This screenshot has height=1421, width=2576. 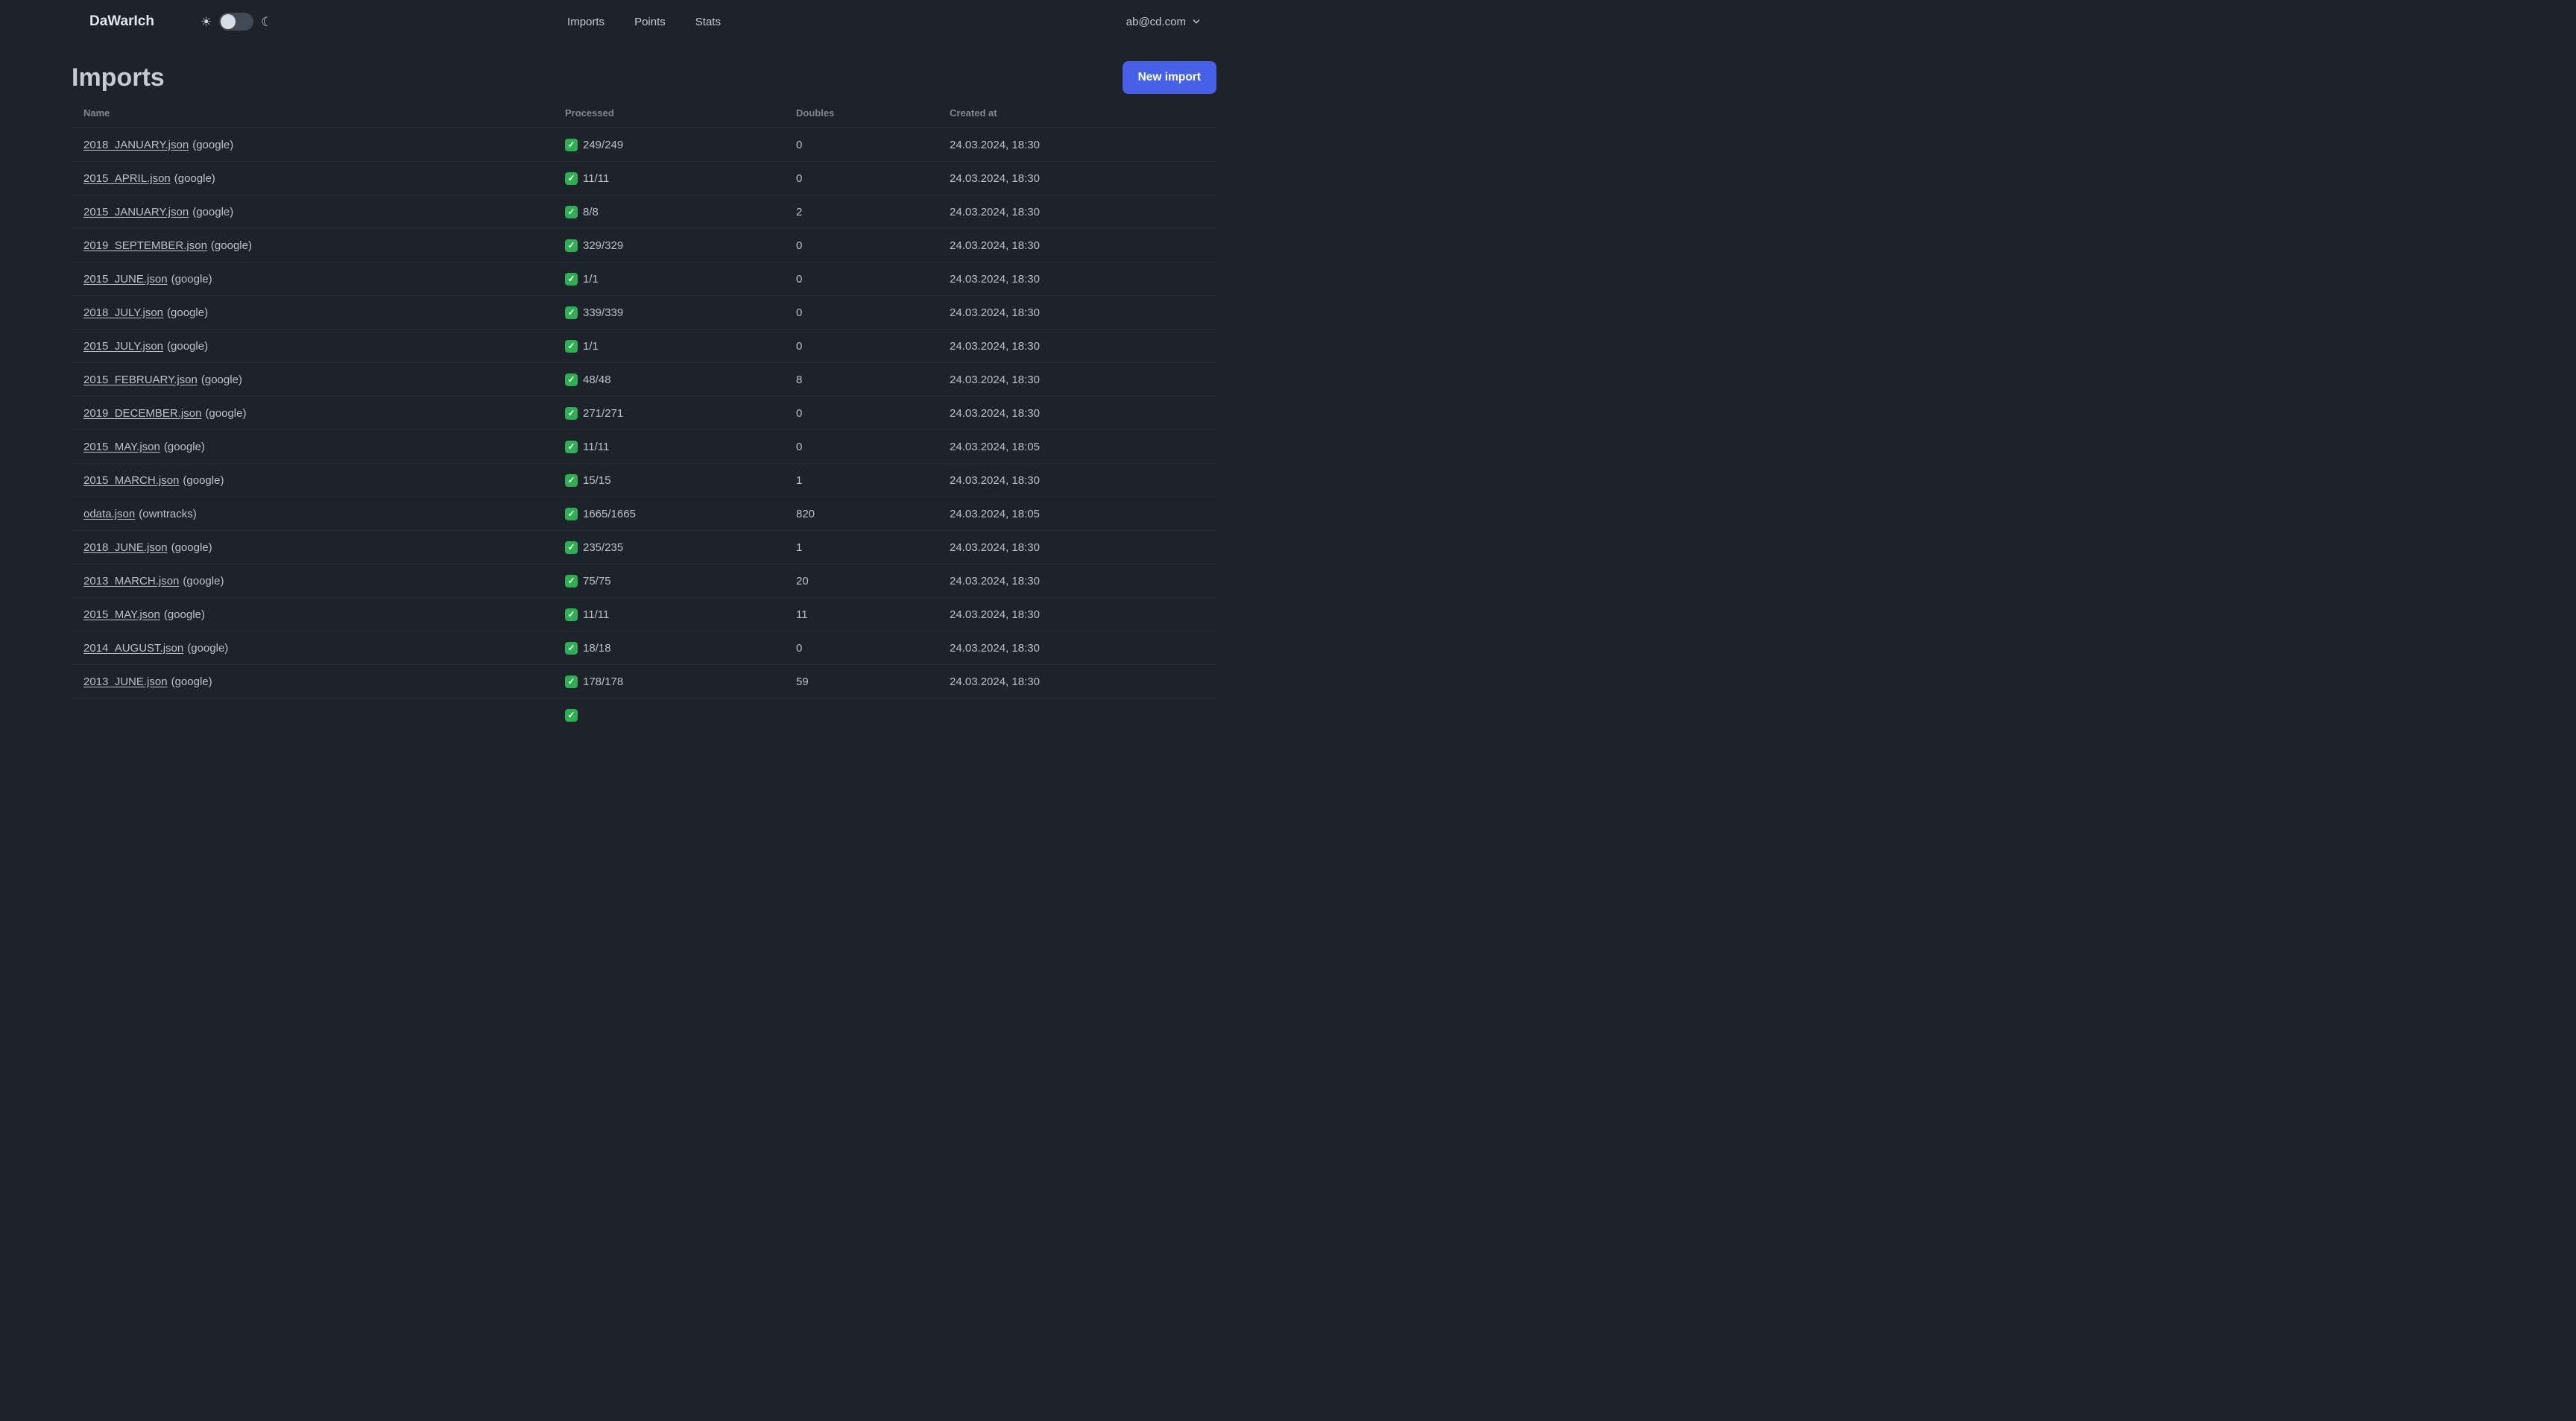 What do you see at coordinates (131, 581) in the screenshot?
I see `import-file-link: 2013_MARCH.json` at bounding box center [131, 581].